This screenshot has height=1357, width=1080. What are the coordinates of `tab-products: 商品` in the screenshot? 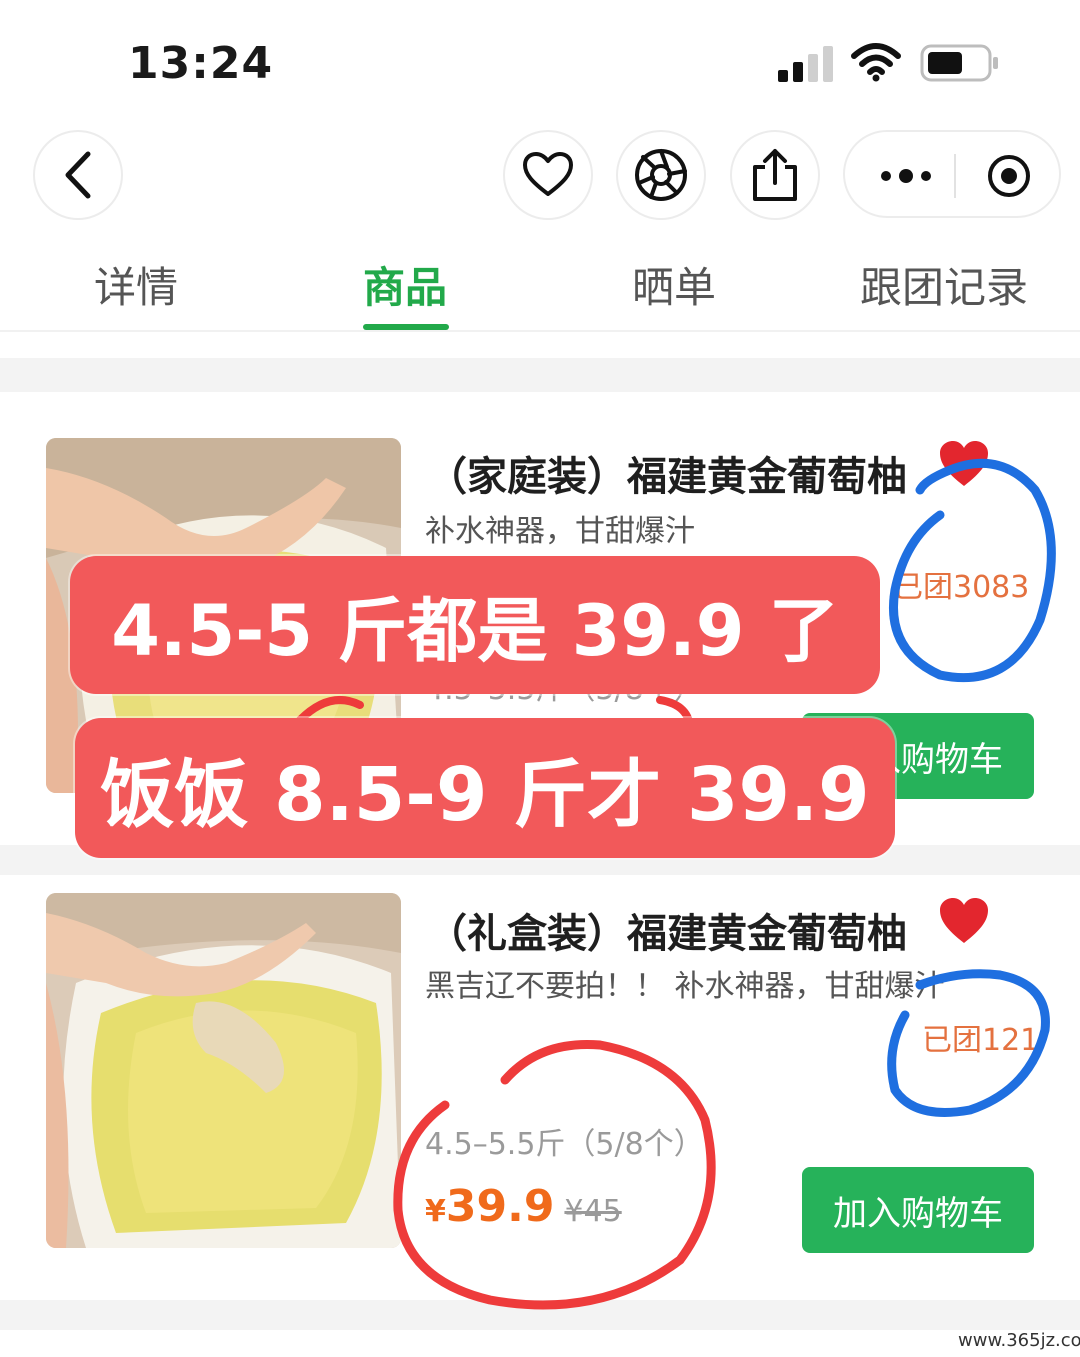 It's located at (405, 284).